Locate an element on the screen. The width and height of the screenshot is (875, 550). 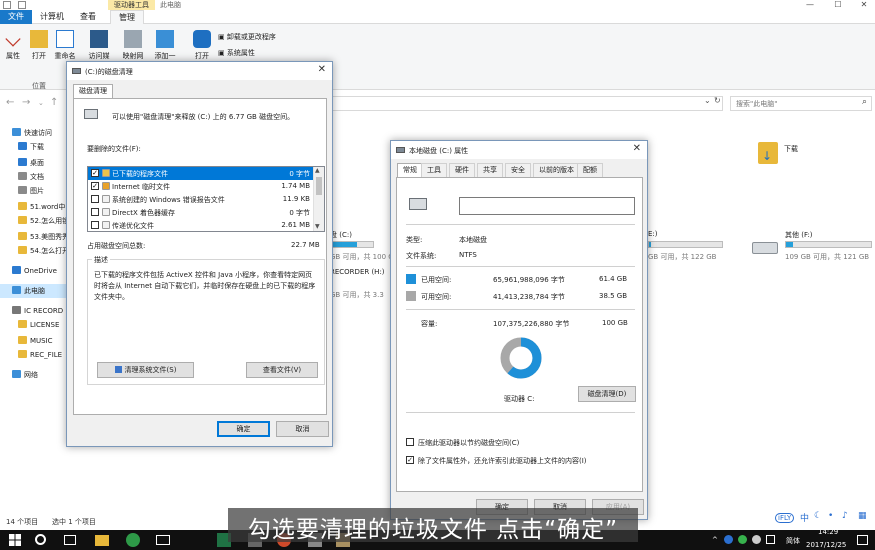
minimize-button: — is located at coordinates (810, 5).